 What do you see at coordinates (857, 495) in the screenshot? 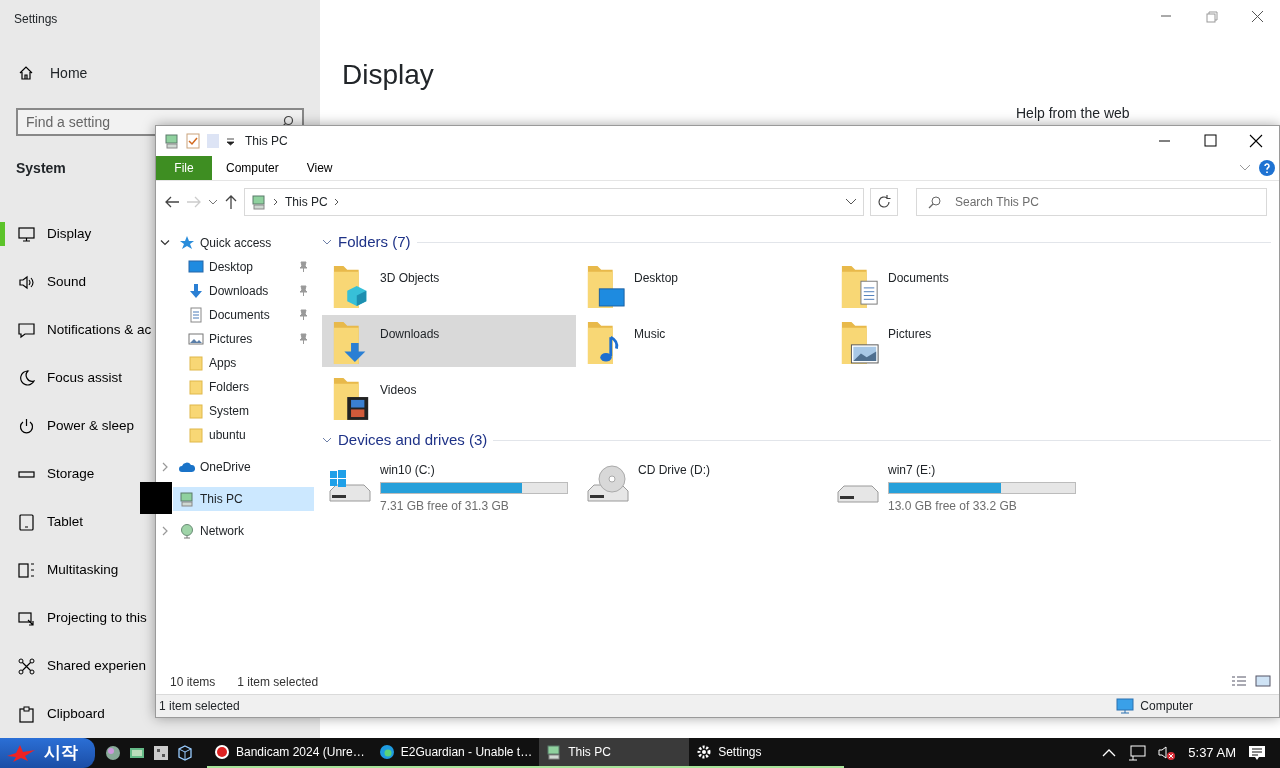
I see `drive-icon` at bounding box center [857, 495].